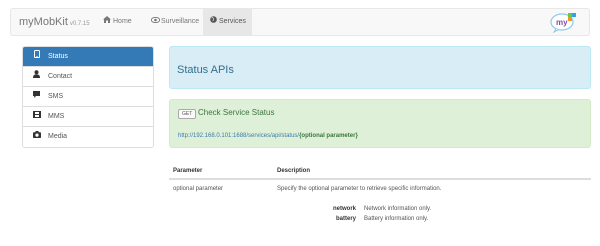  What do you see at coordinates (328, 136) in the screenshot?
I see `service-url-param: {optional parameter}` at bounding box center [328, 136].